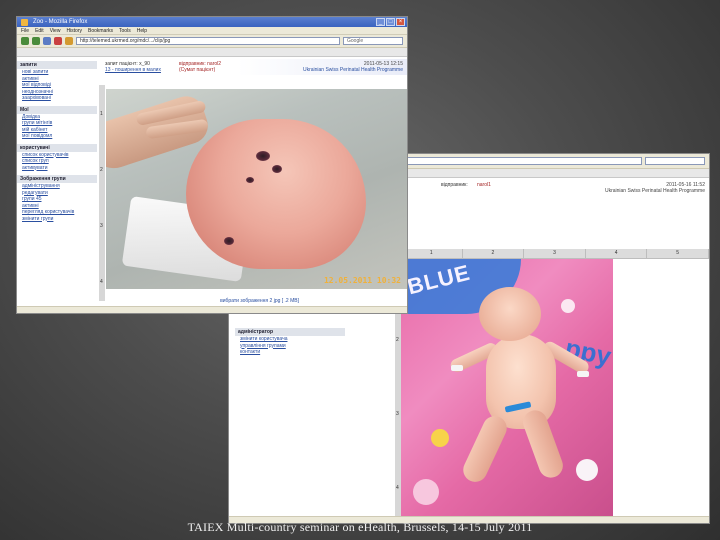  What do you see at coordinates (290, 332) in the screenshot?
I see `sidebar-heading: адміністратор` at bounding box center [290, 332].